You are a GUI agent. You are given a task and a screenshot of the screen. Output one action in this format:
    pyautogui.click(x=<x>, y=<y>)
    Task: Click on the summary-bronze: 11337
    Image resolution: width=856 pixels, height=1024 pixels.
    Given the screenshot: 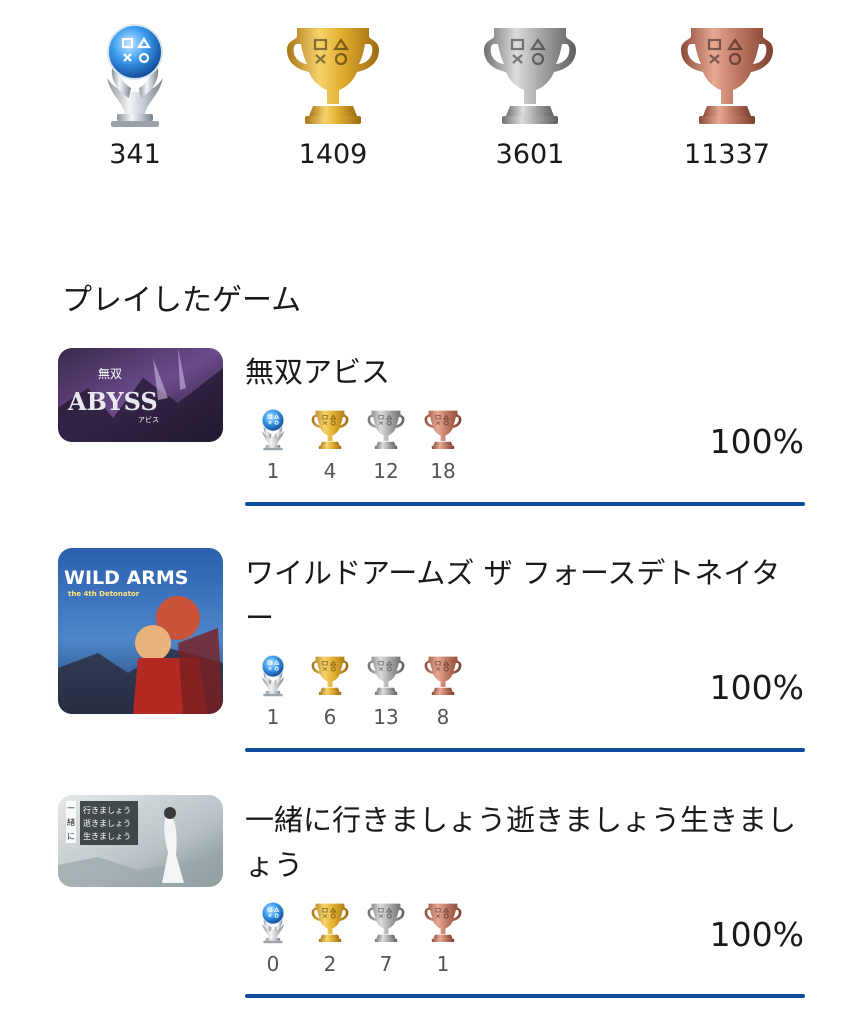 What is the action you would take?
    pyautogui.click(x=727, y=95)
    